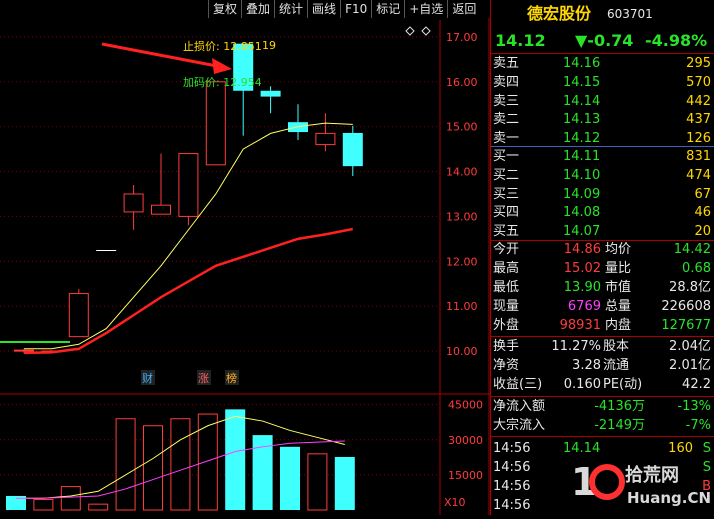 The width and height of the screenshot is (714, 519). Describe the element at coordinates (462, 261) in the screenshot. I see `price-tick-label: 12.00` at that location.